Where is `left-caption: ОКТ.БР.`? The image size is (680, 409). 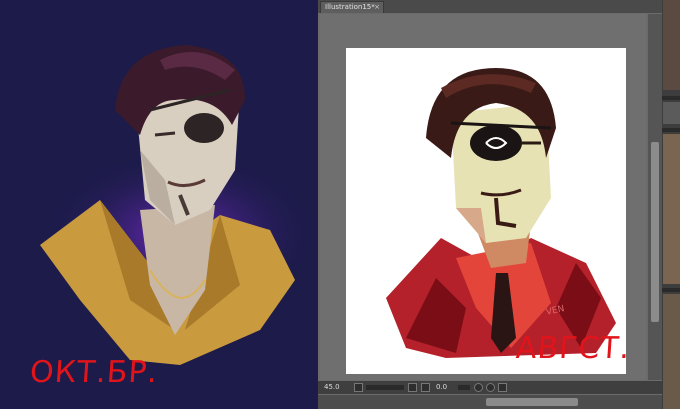 left-caption: ОКТ.БР. is located at coordinates (94, 372).